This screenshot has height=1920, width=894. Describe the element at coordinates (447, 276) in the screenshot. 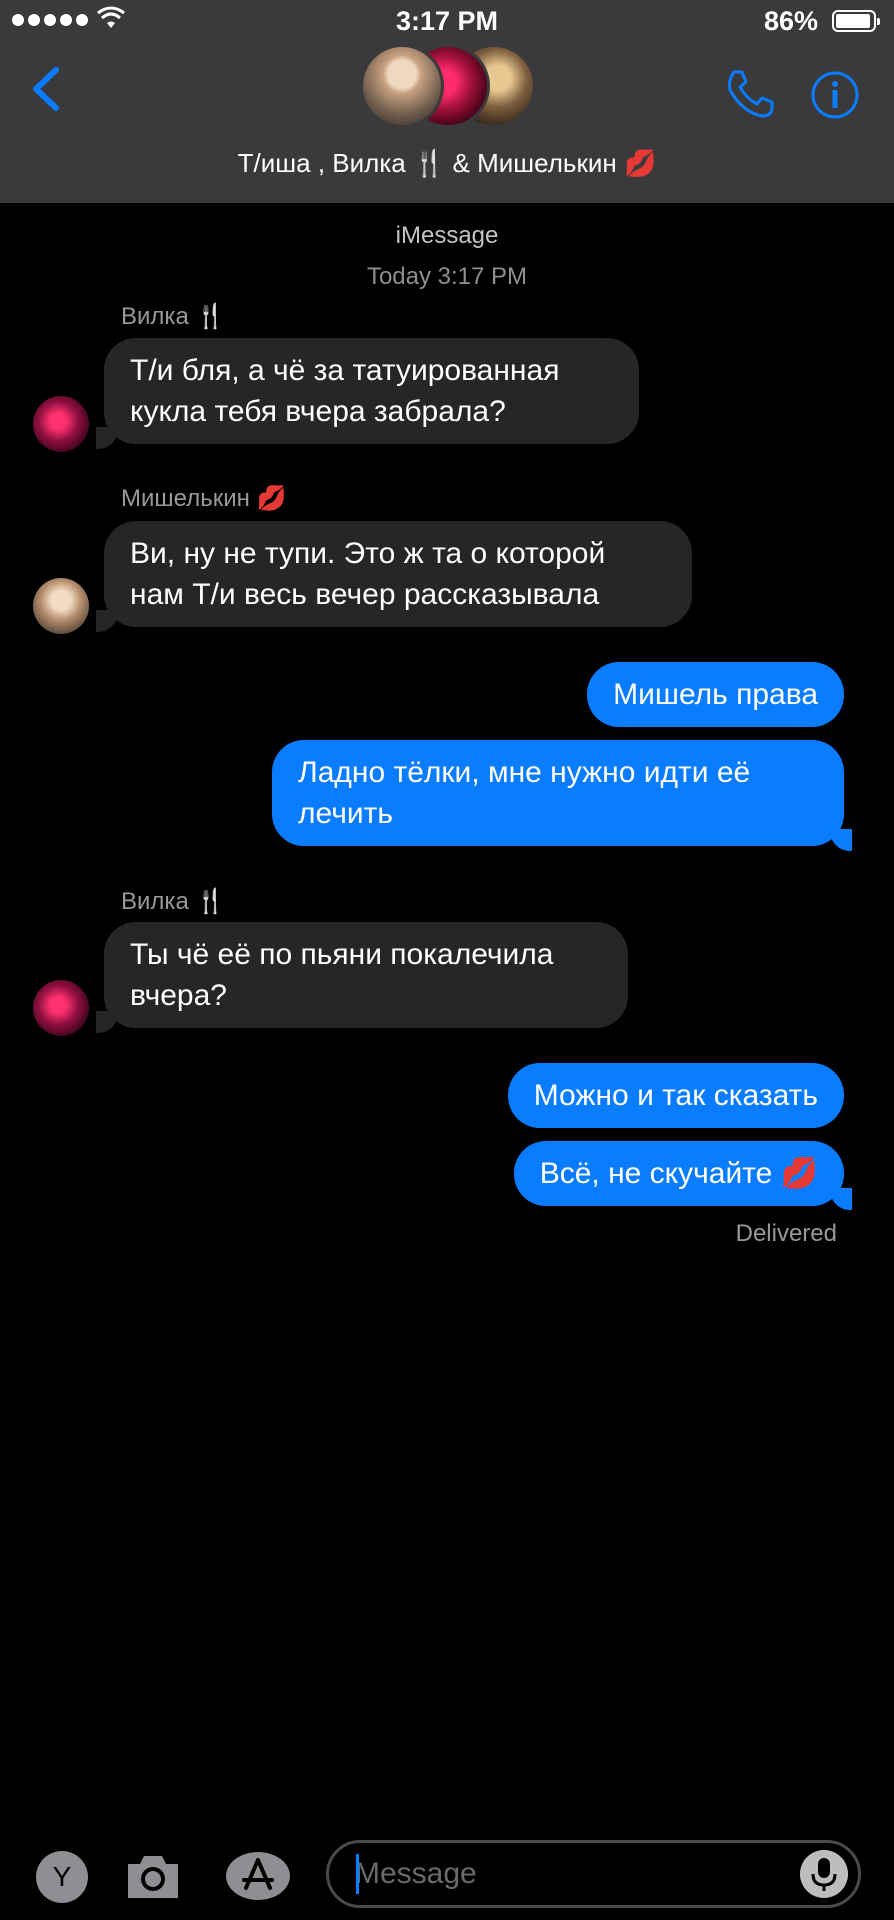

I see `conversation-timestamp: Today 3:17 PM` at that location.